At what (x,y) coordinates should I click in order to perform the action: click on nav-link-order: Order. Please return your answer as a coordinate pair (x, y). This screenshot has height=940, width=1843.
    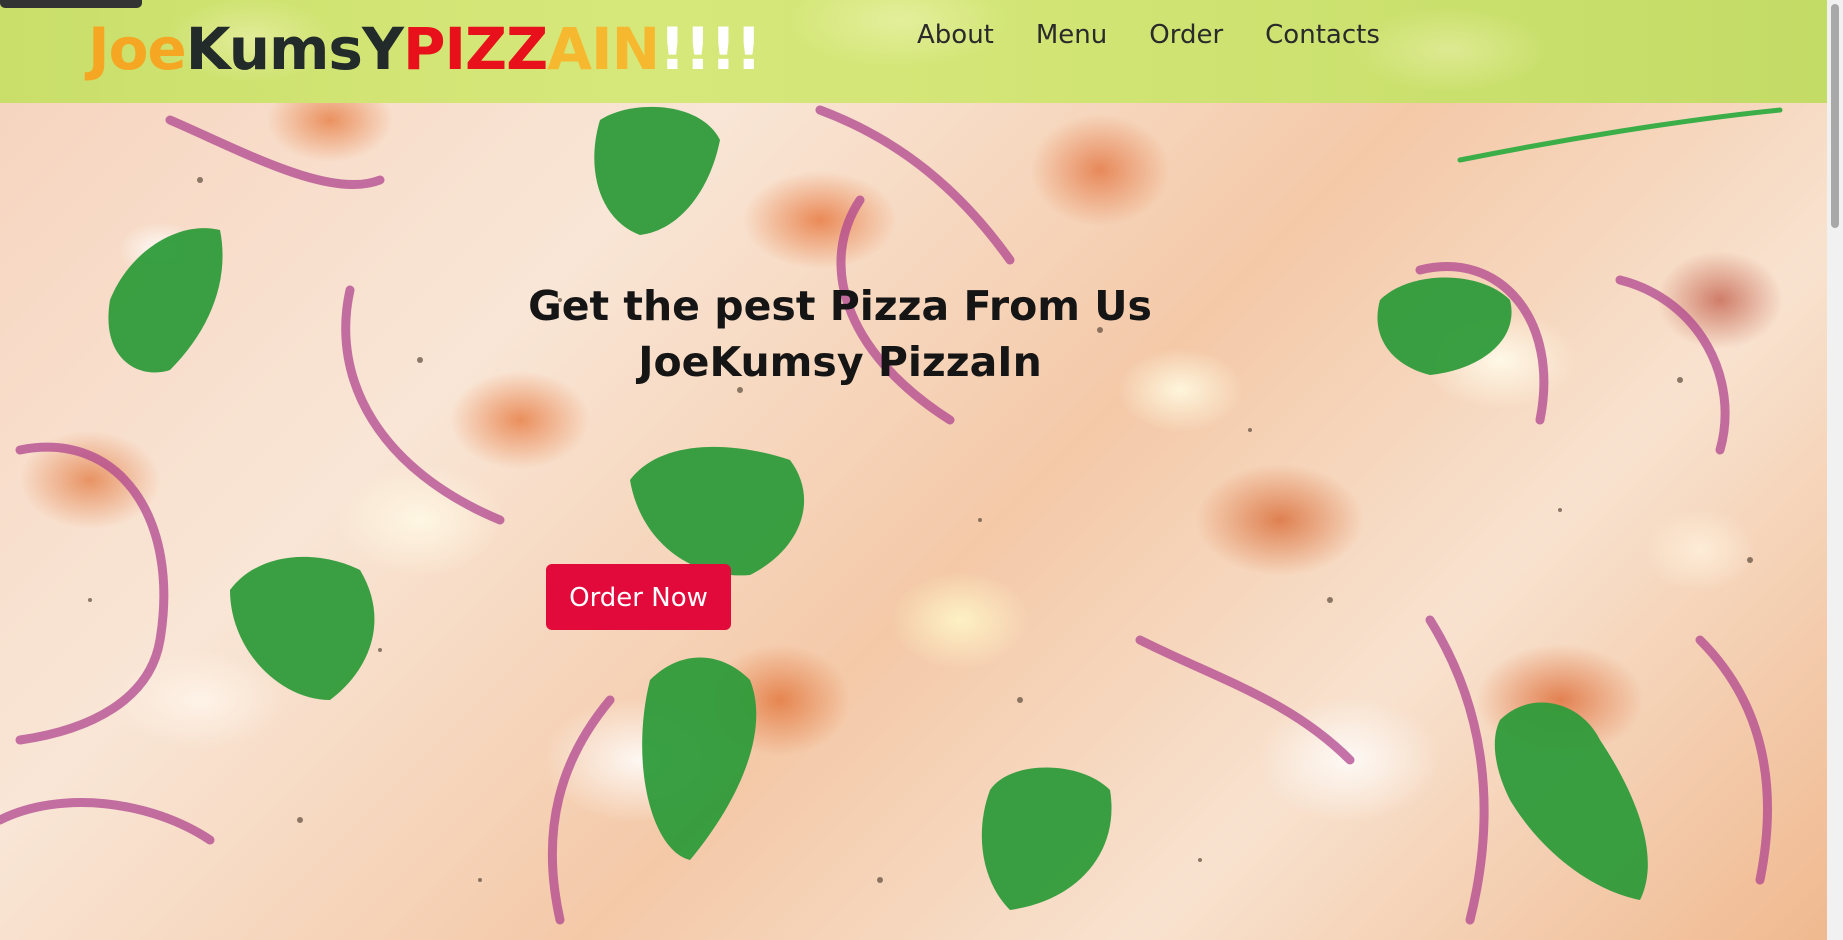
    Looking at the image, I should click on (1186, 35).